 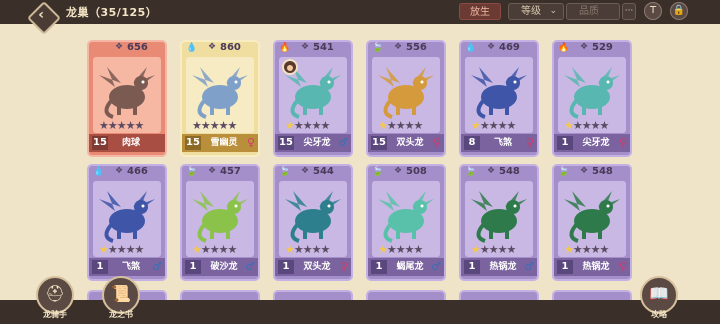 I want to click on card-footer: 1 破沙龙 ♂, so click(x=220, y=267).